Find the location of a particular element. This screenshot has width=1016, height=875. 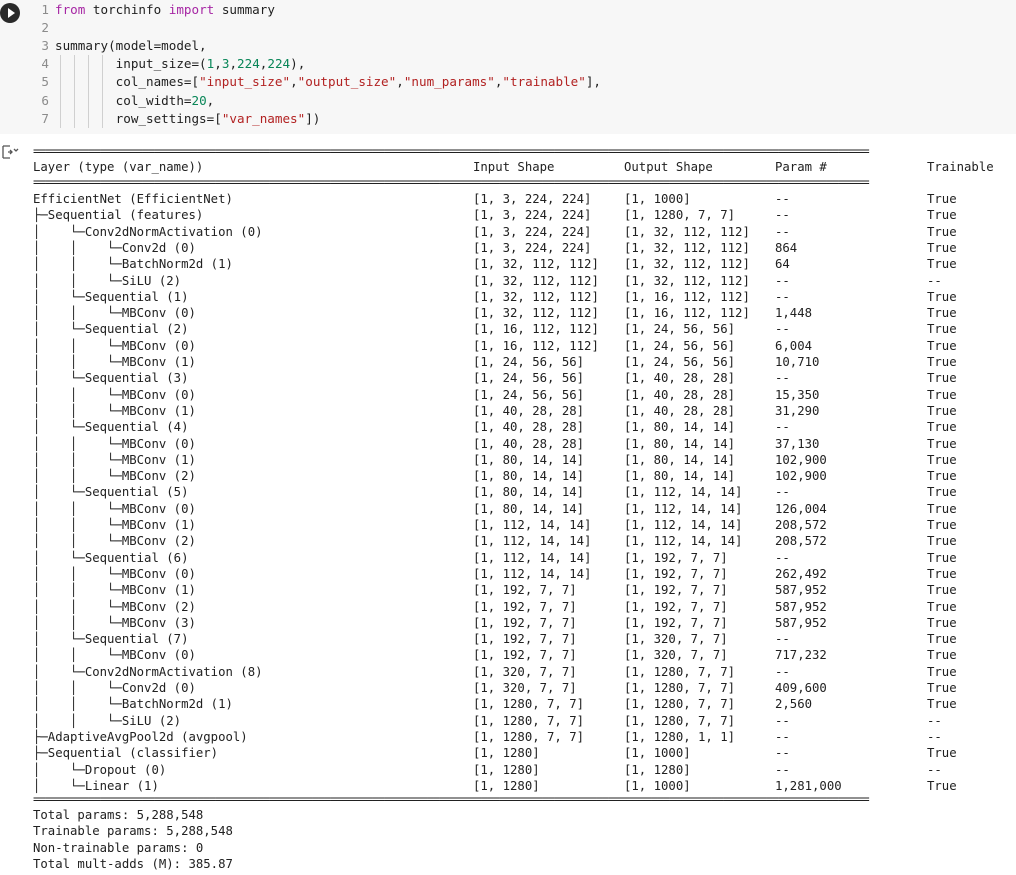

code-line: 1 from torchinfo import summary is located at coordinates (151, 10).